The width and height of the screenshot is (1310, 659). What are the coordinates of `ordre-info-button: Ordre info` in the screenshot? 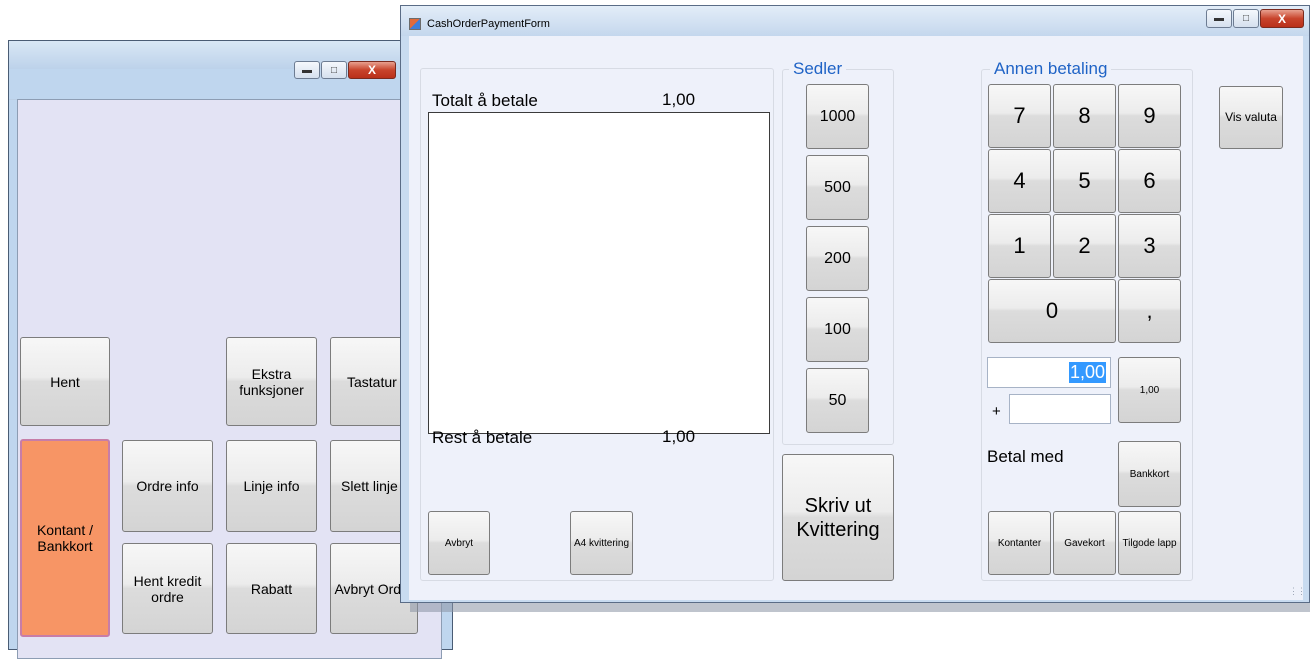 It's located at (167, 486).